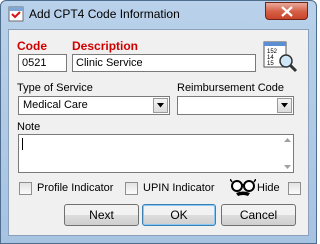  Describe the element at coordinates (94, 105) in the screenshot. I see `type-of-service-select: Medical Care` at that location.